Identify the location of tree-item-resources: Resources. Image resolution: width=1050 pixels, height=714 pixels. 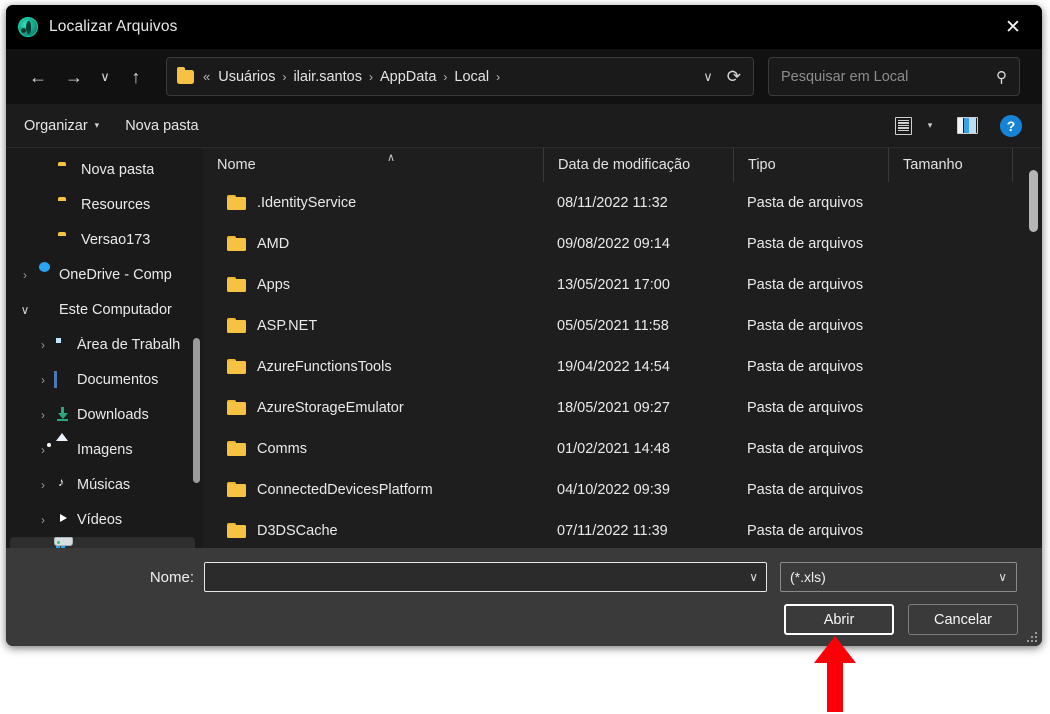
(102, 204).